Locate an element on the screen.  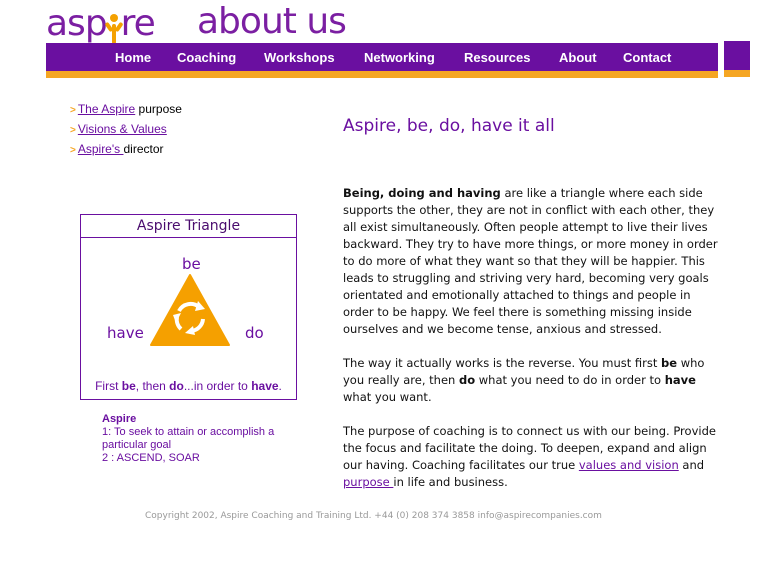
logo-text-start: asp is located at coordinates (77, 23).